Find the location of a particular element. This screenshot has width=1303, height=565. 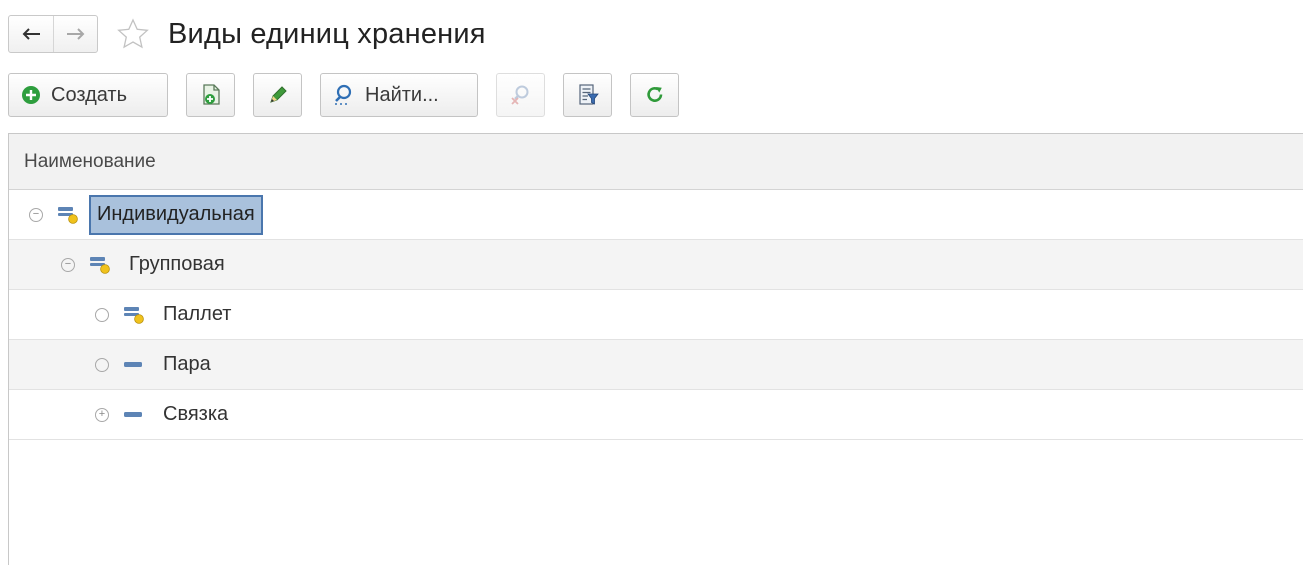

filter-list-icon is located at coordinates (588, 94).